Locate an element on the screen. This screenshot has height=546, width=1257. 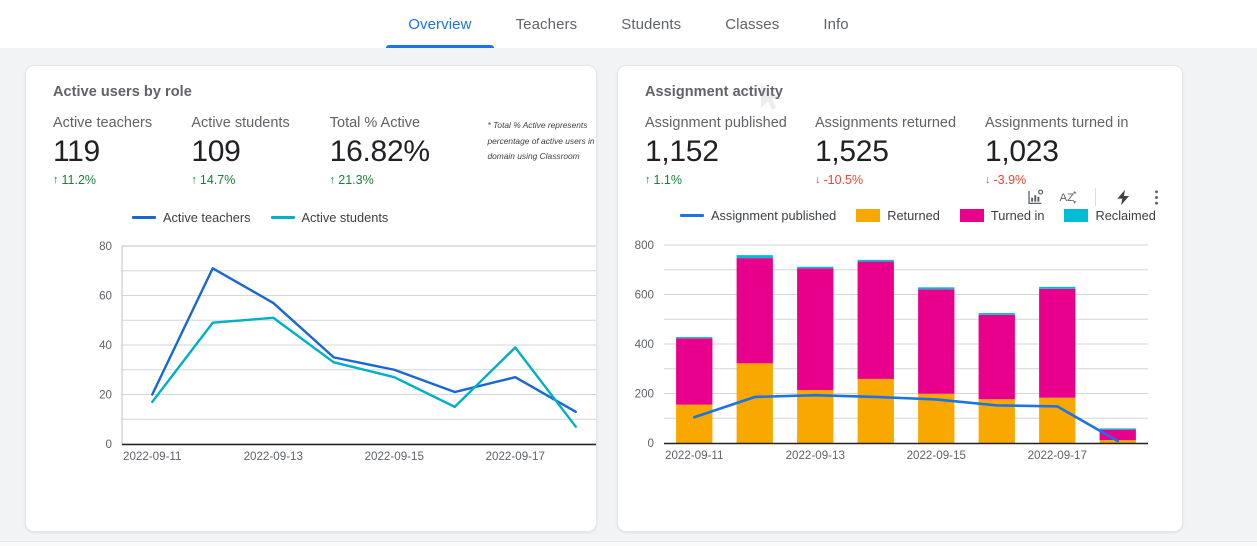
tab-overview-label: Overview is located at coordinates (440, 24).